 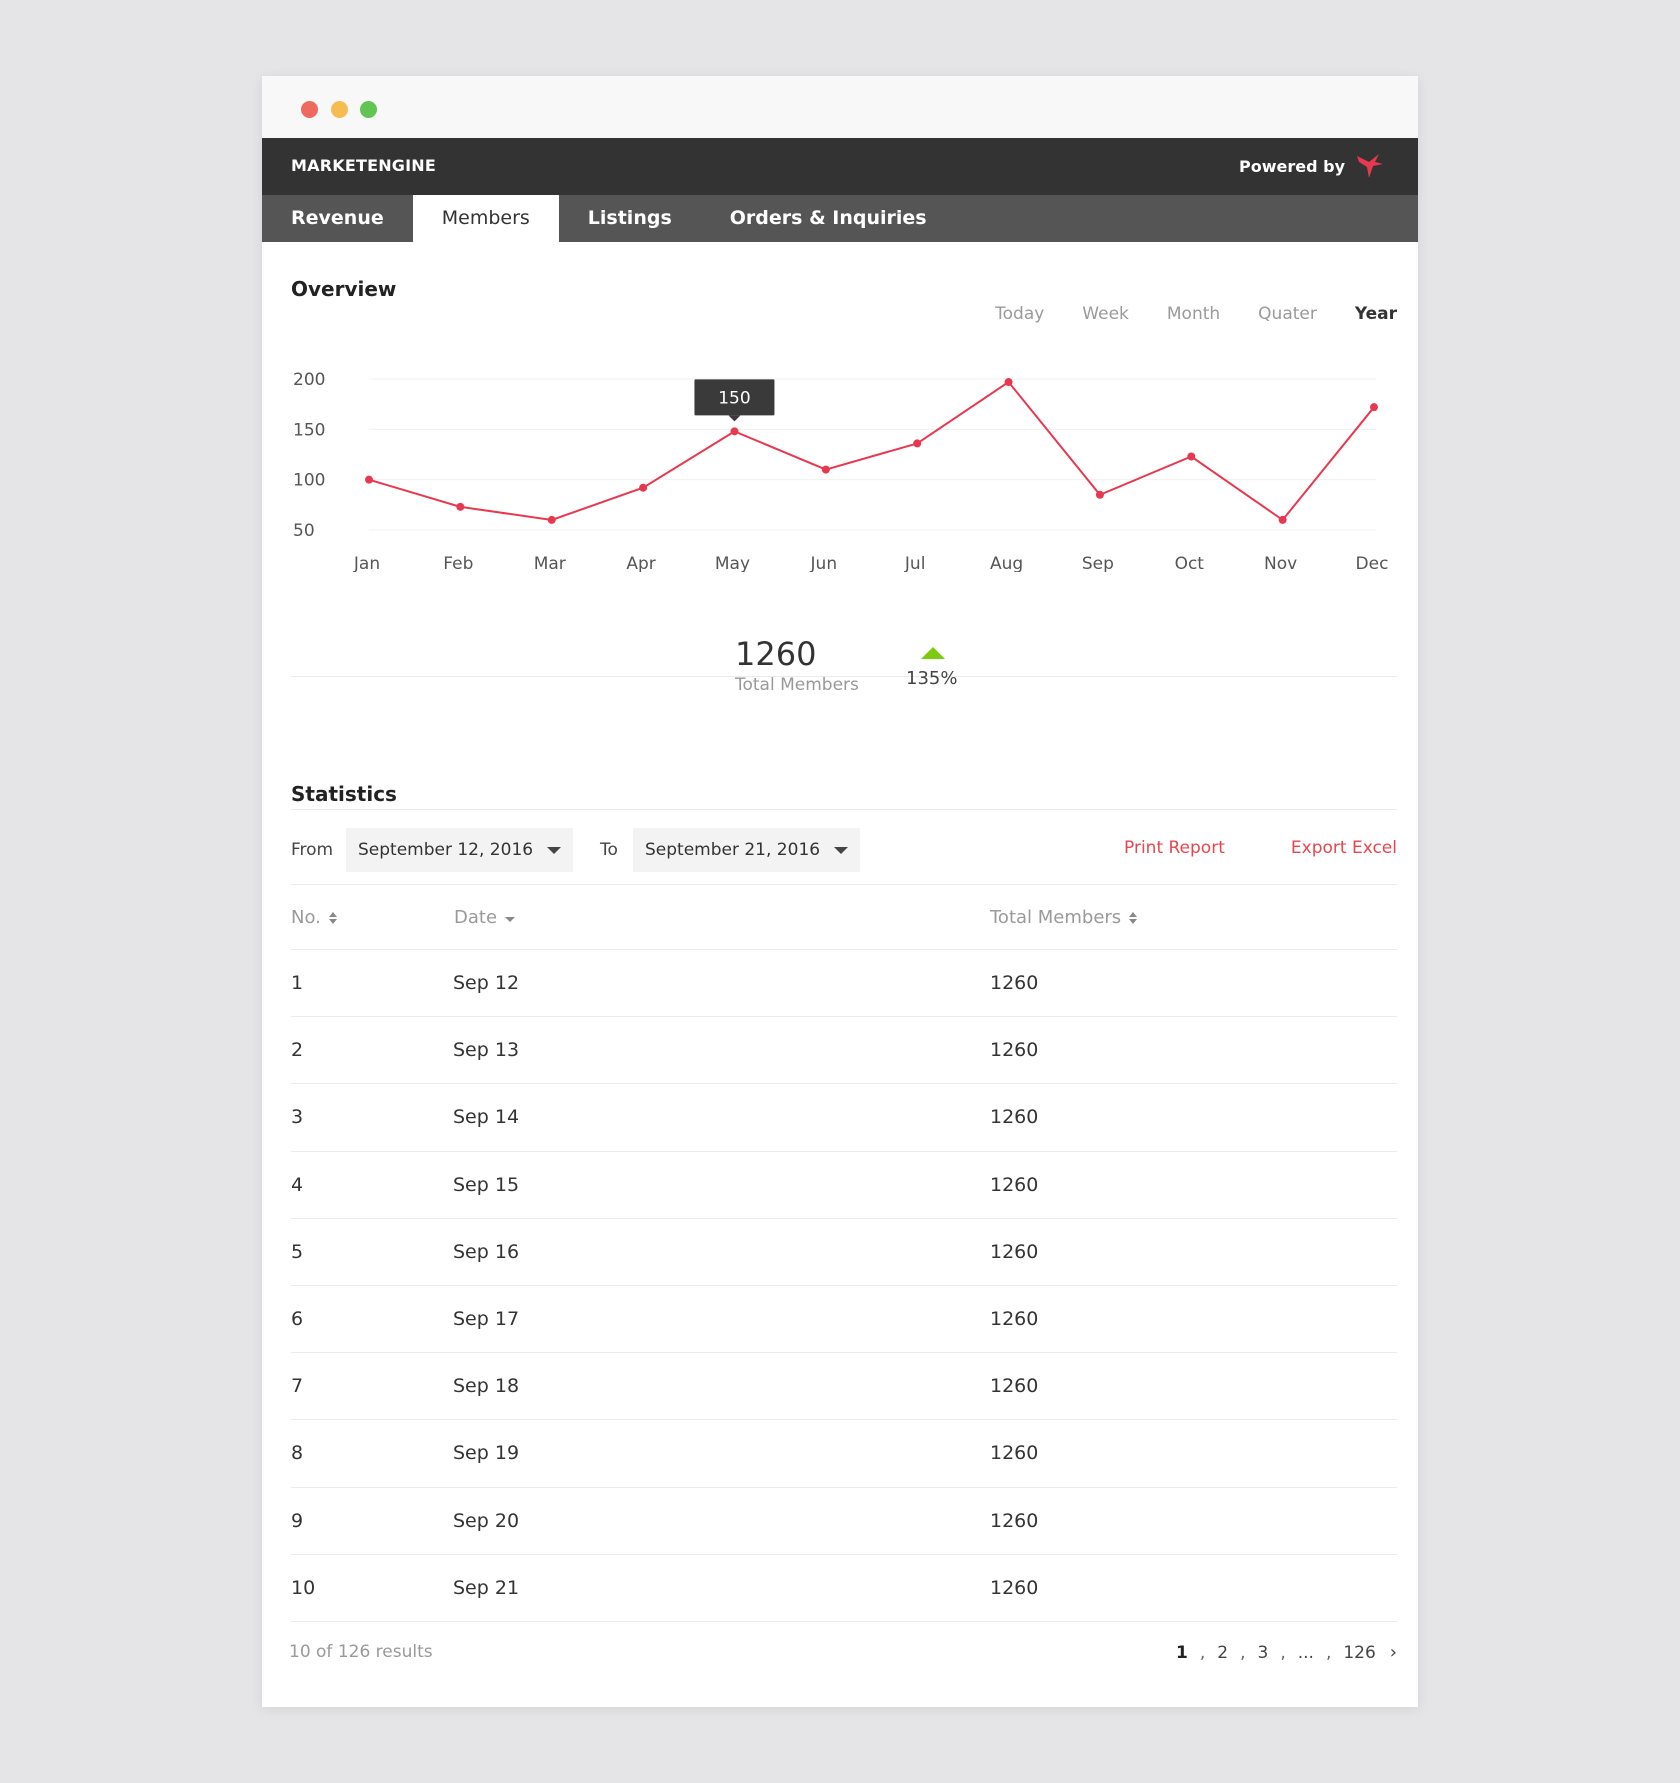 I want to click on print-report-button: Print Report, so click(x=1174, y=848).